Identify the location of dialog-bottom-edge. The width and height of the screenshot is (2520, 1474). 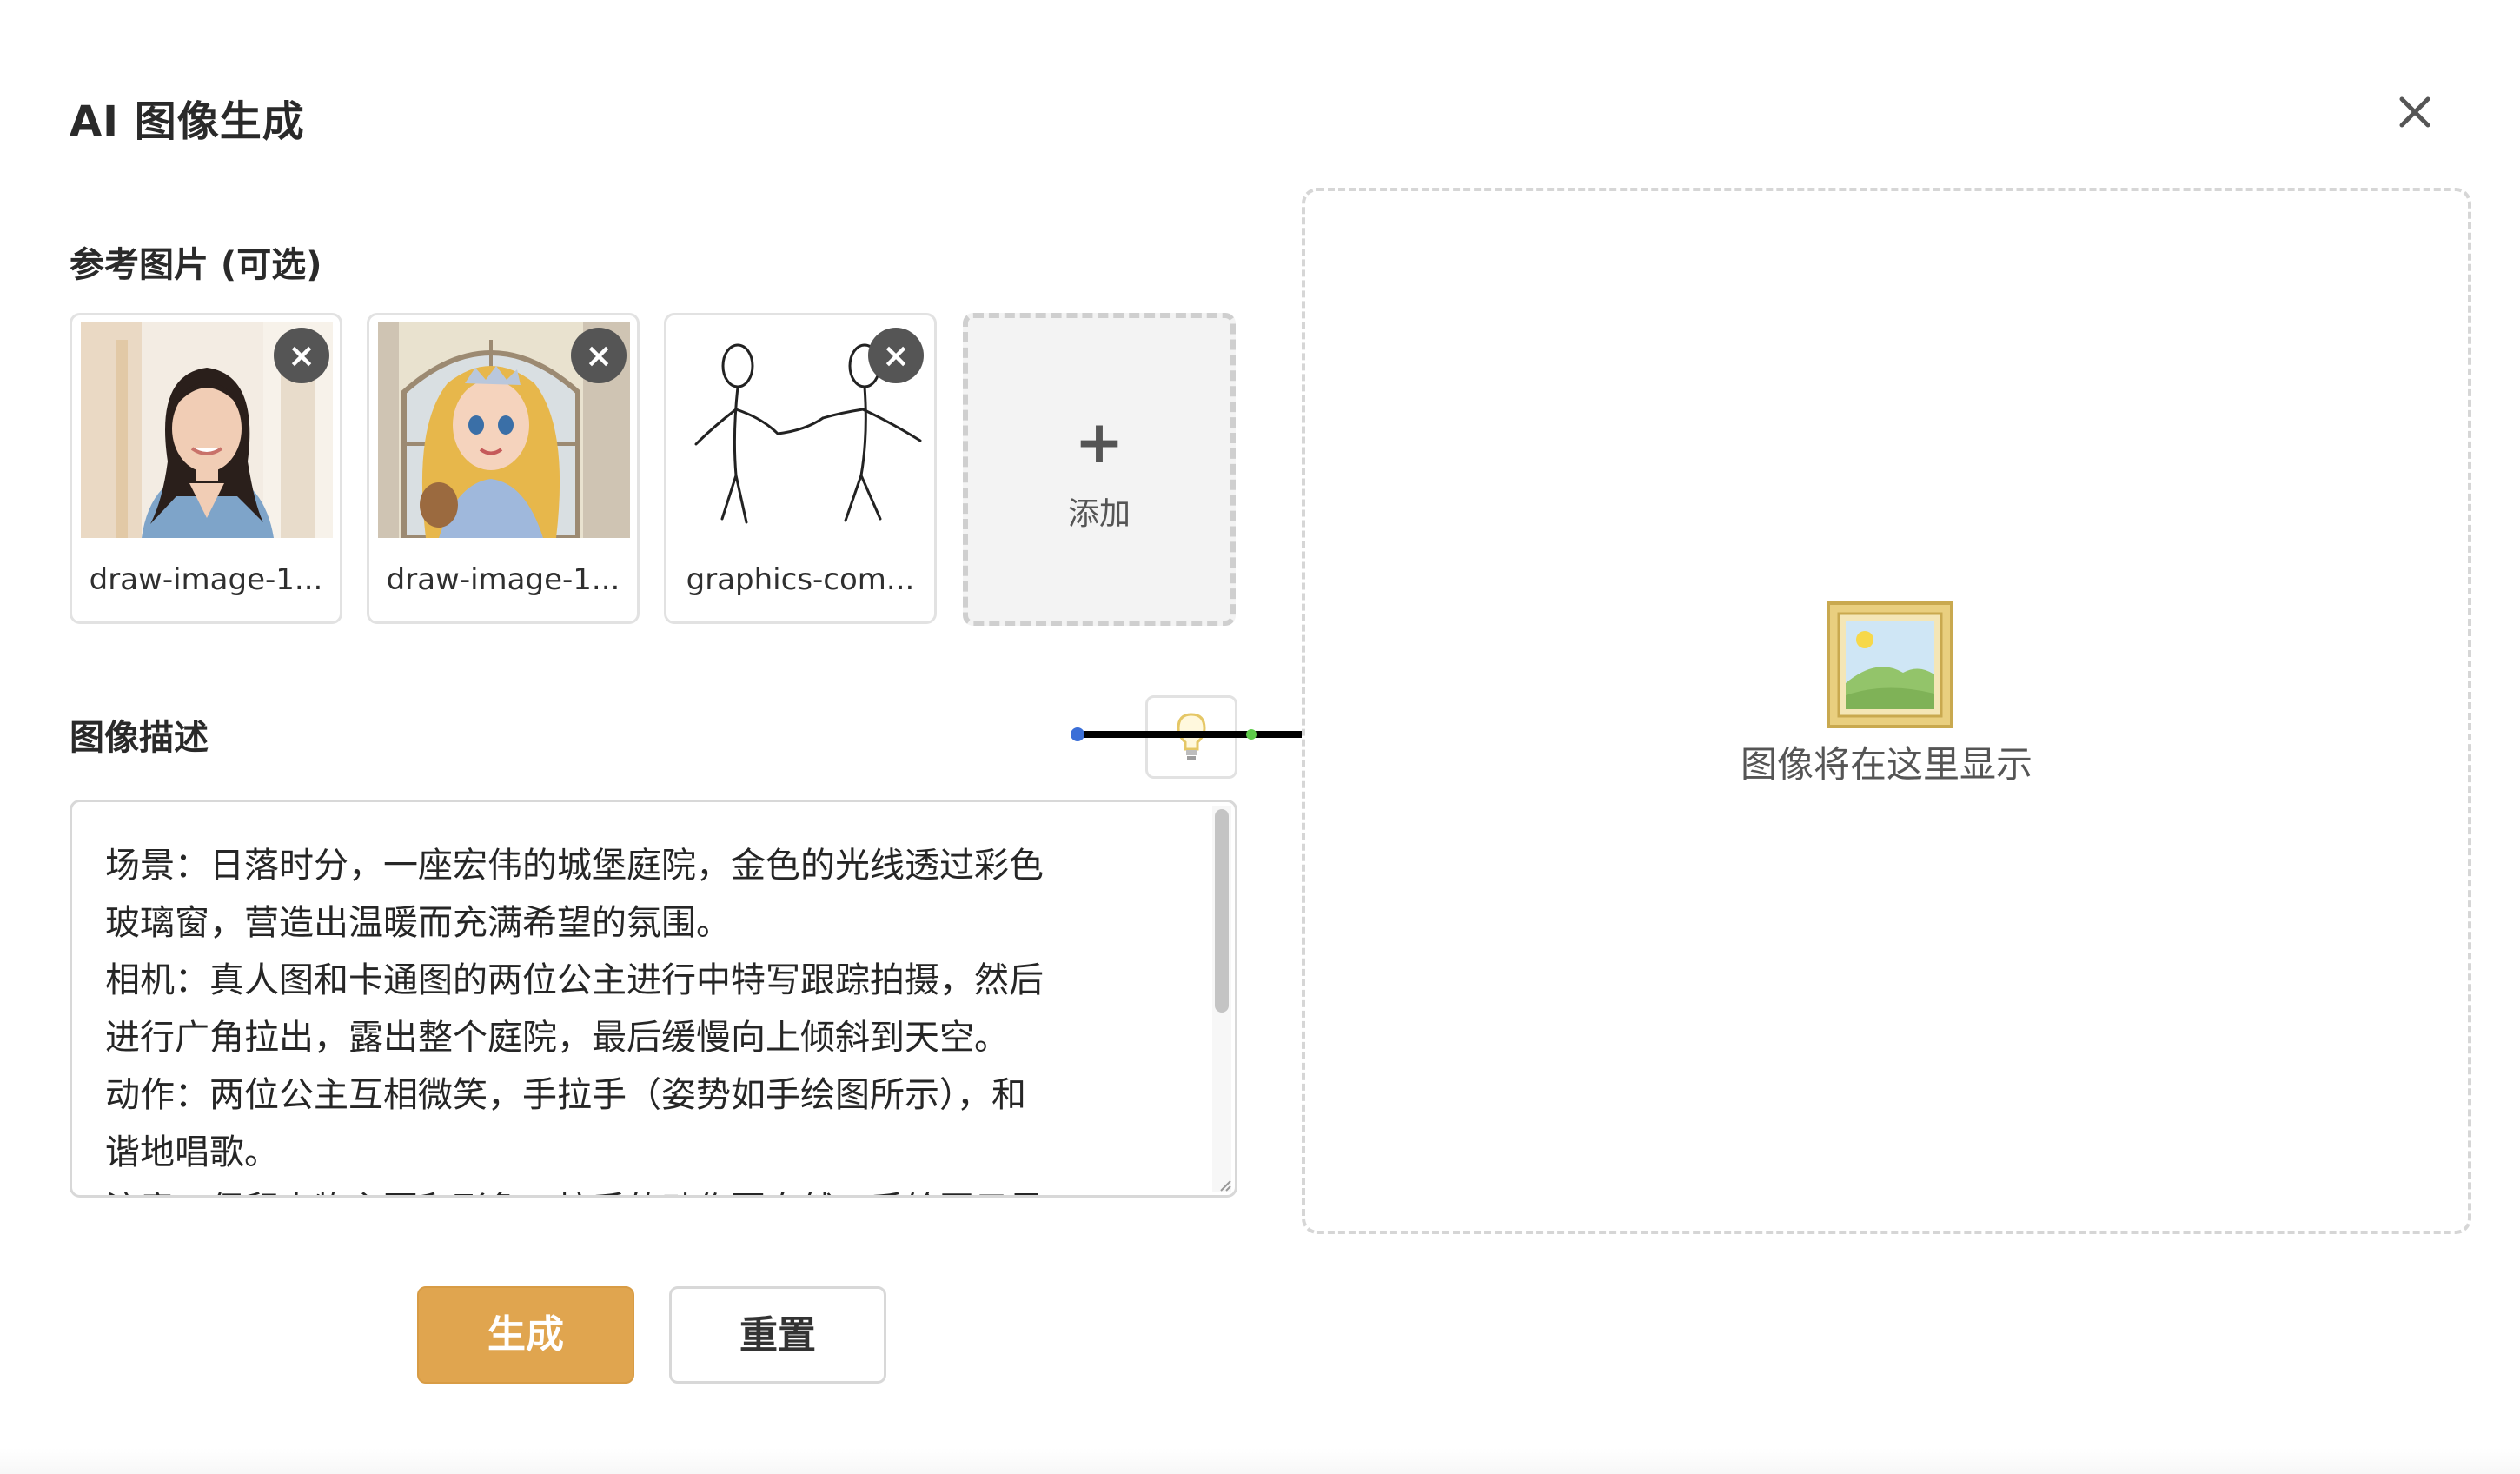
(1260, 1461).